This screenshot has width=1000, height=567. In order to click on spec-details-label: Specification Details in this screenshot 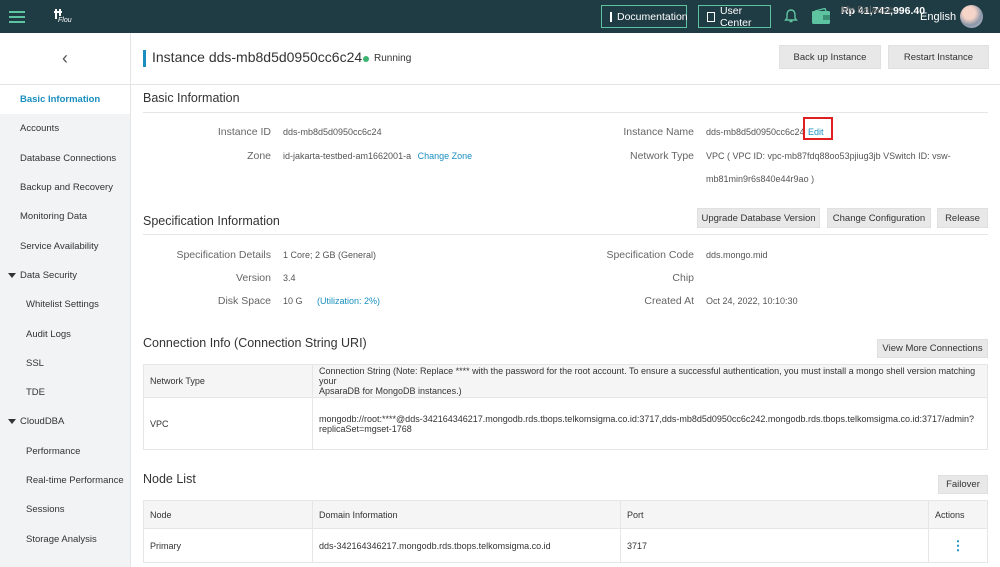, I will do `click(223, 255)`.